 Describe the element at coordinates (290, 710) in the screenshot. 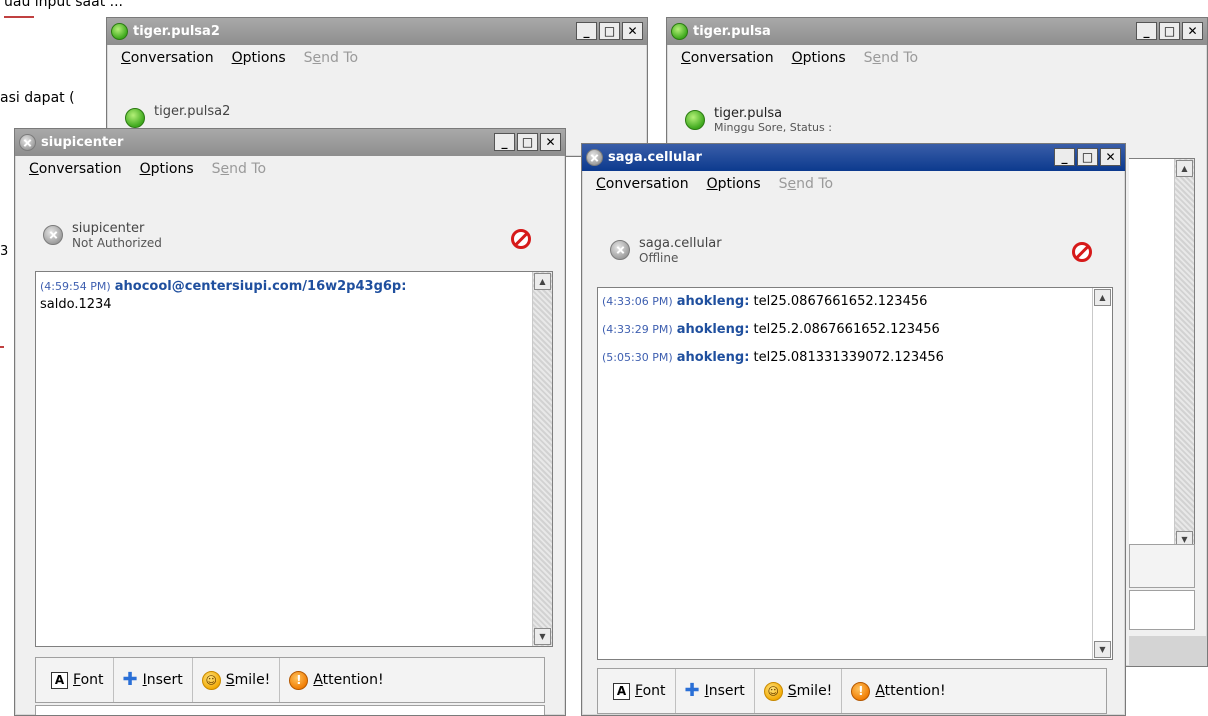

I see `compose-input` at that location.